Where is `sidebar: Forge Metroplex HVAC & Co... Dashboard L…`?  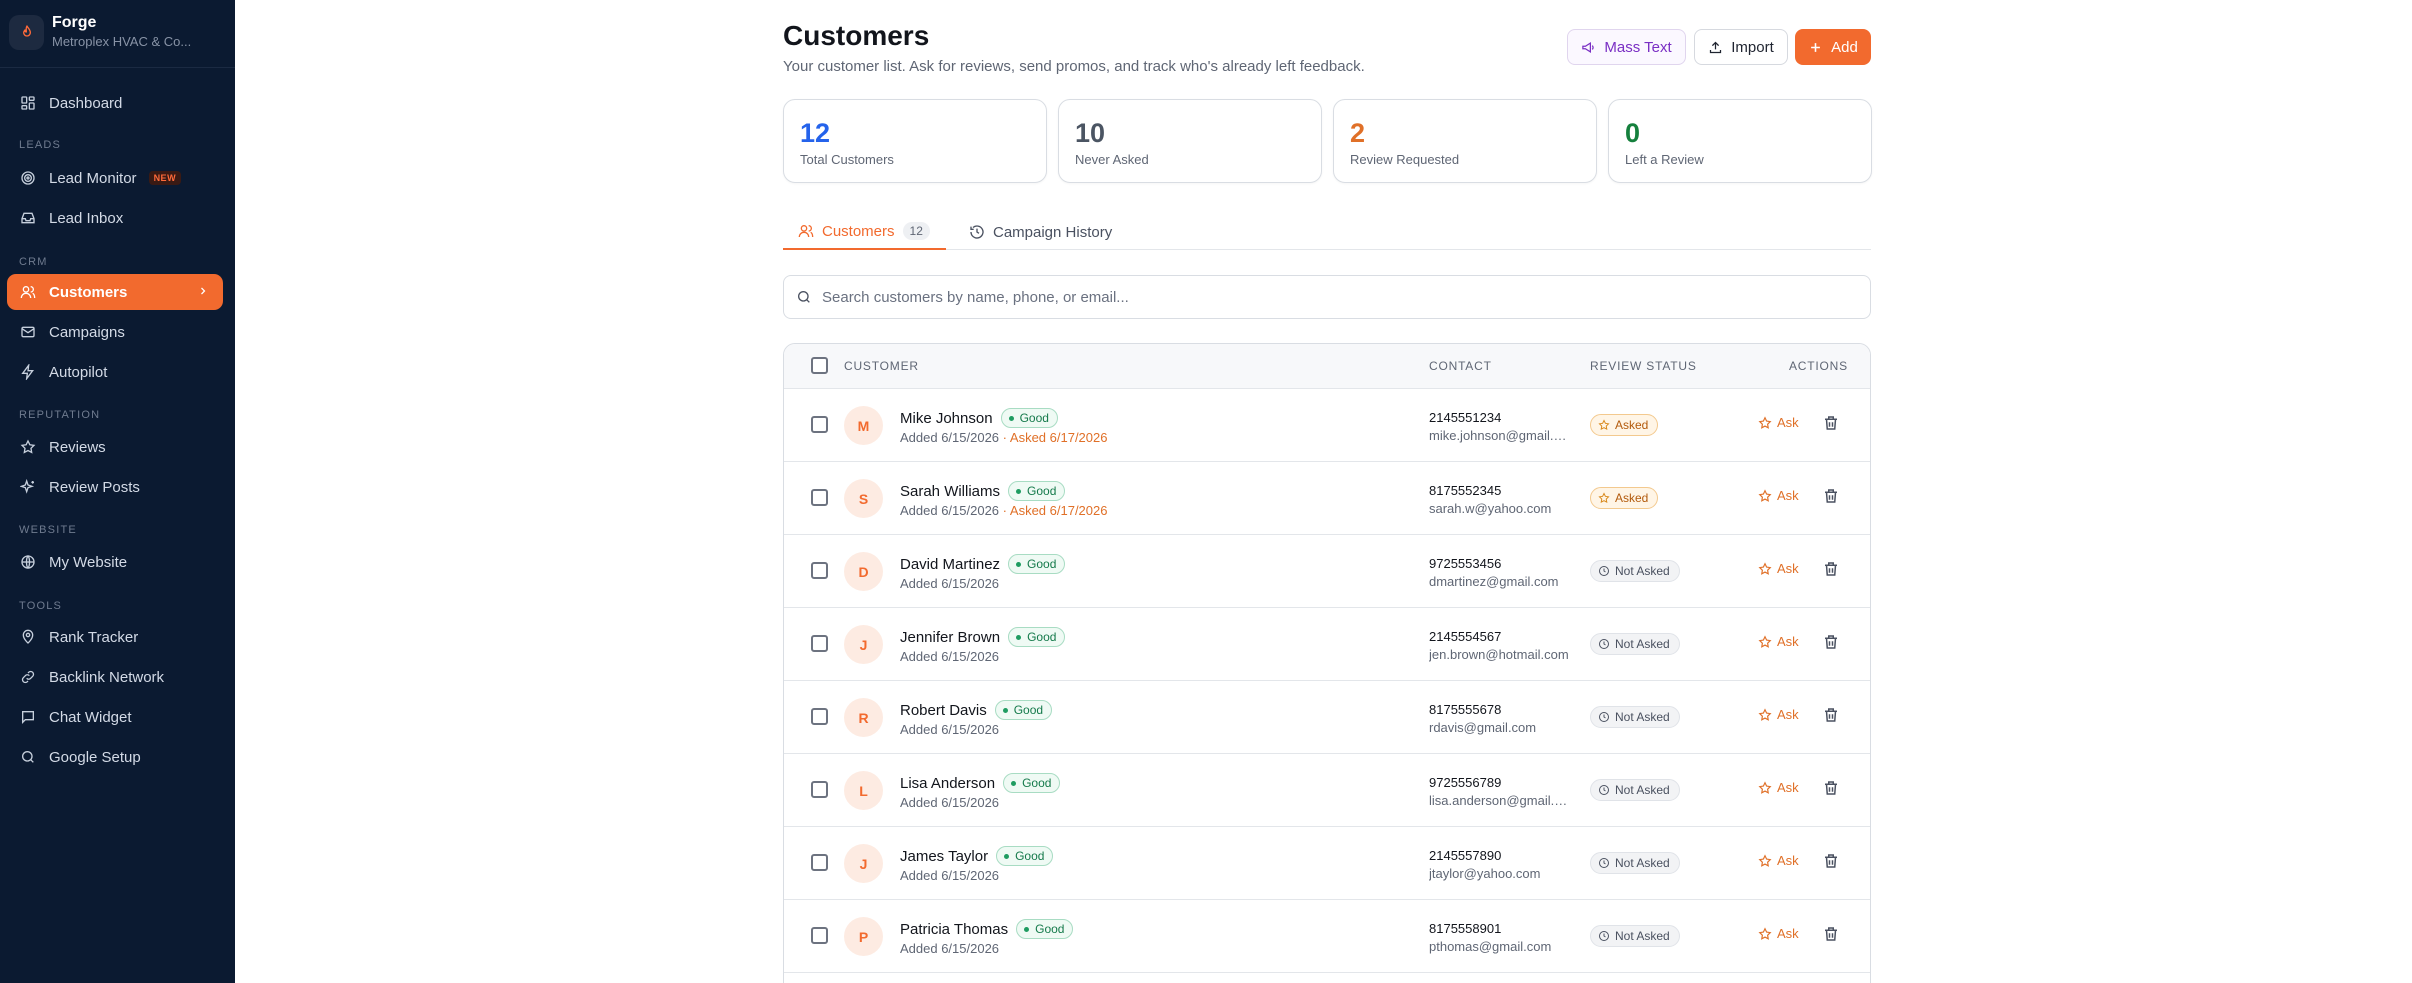 sidebar: Forge Metroplex HVAC & Co... Dashboard L… is located at coordinates (117, 491).